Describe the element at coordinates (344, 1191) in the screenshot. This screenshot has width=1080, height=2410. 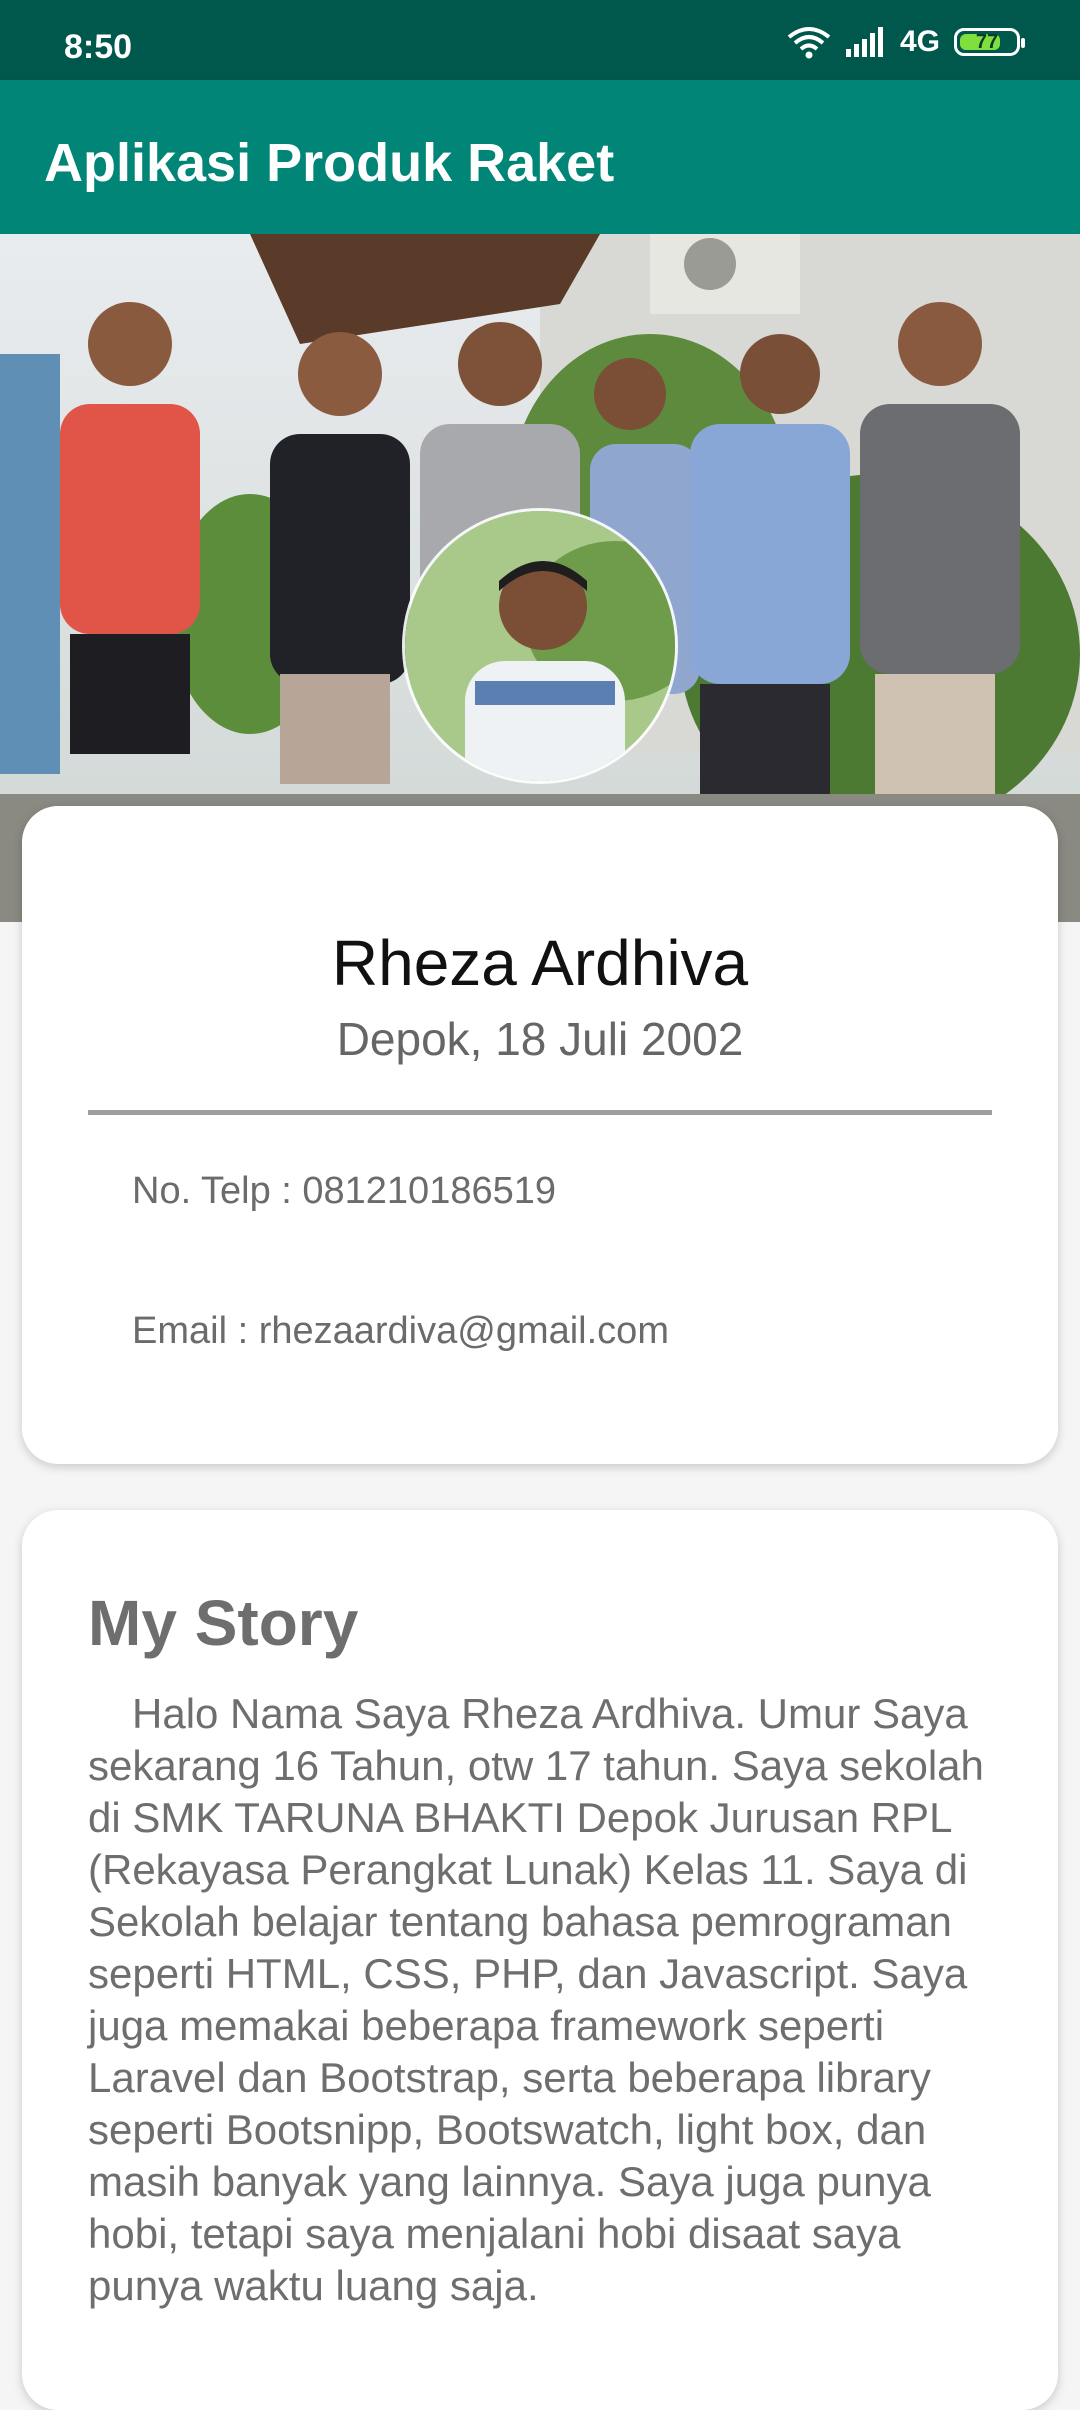
I see `contact-phone: No. Telp : 081210186519` at that location.